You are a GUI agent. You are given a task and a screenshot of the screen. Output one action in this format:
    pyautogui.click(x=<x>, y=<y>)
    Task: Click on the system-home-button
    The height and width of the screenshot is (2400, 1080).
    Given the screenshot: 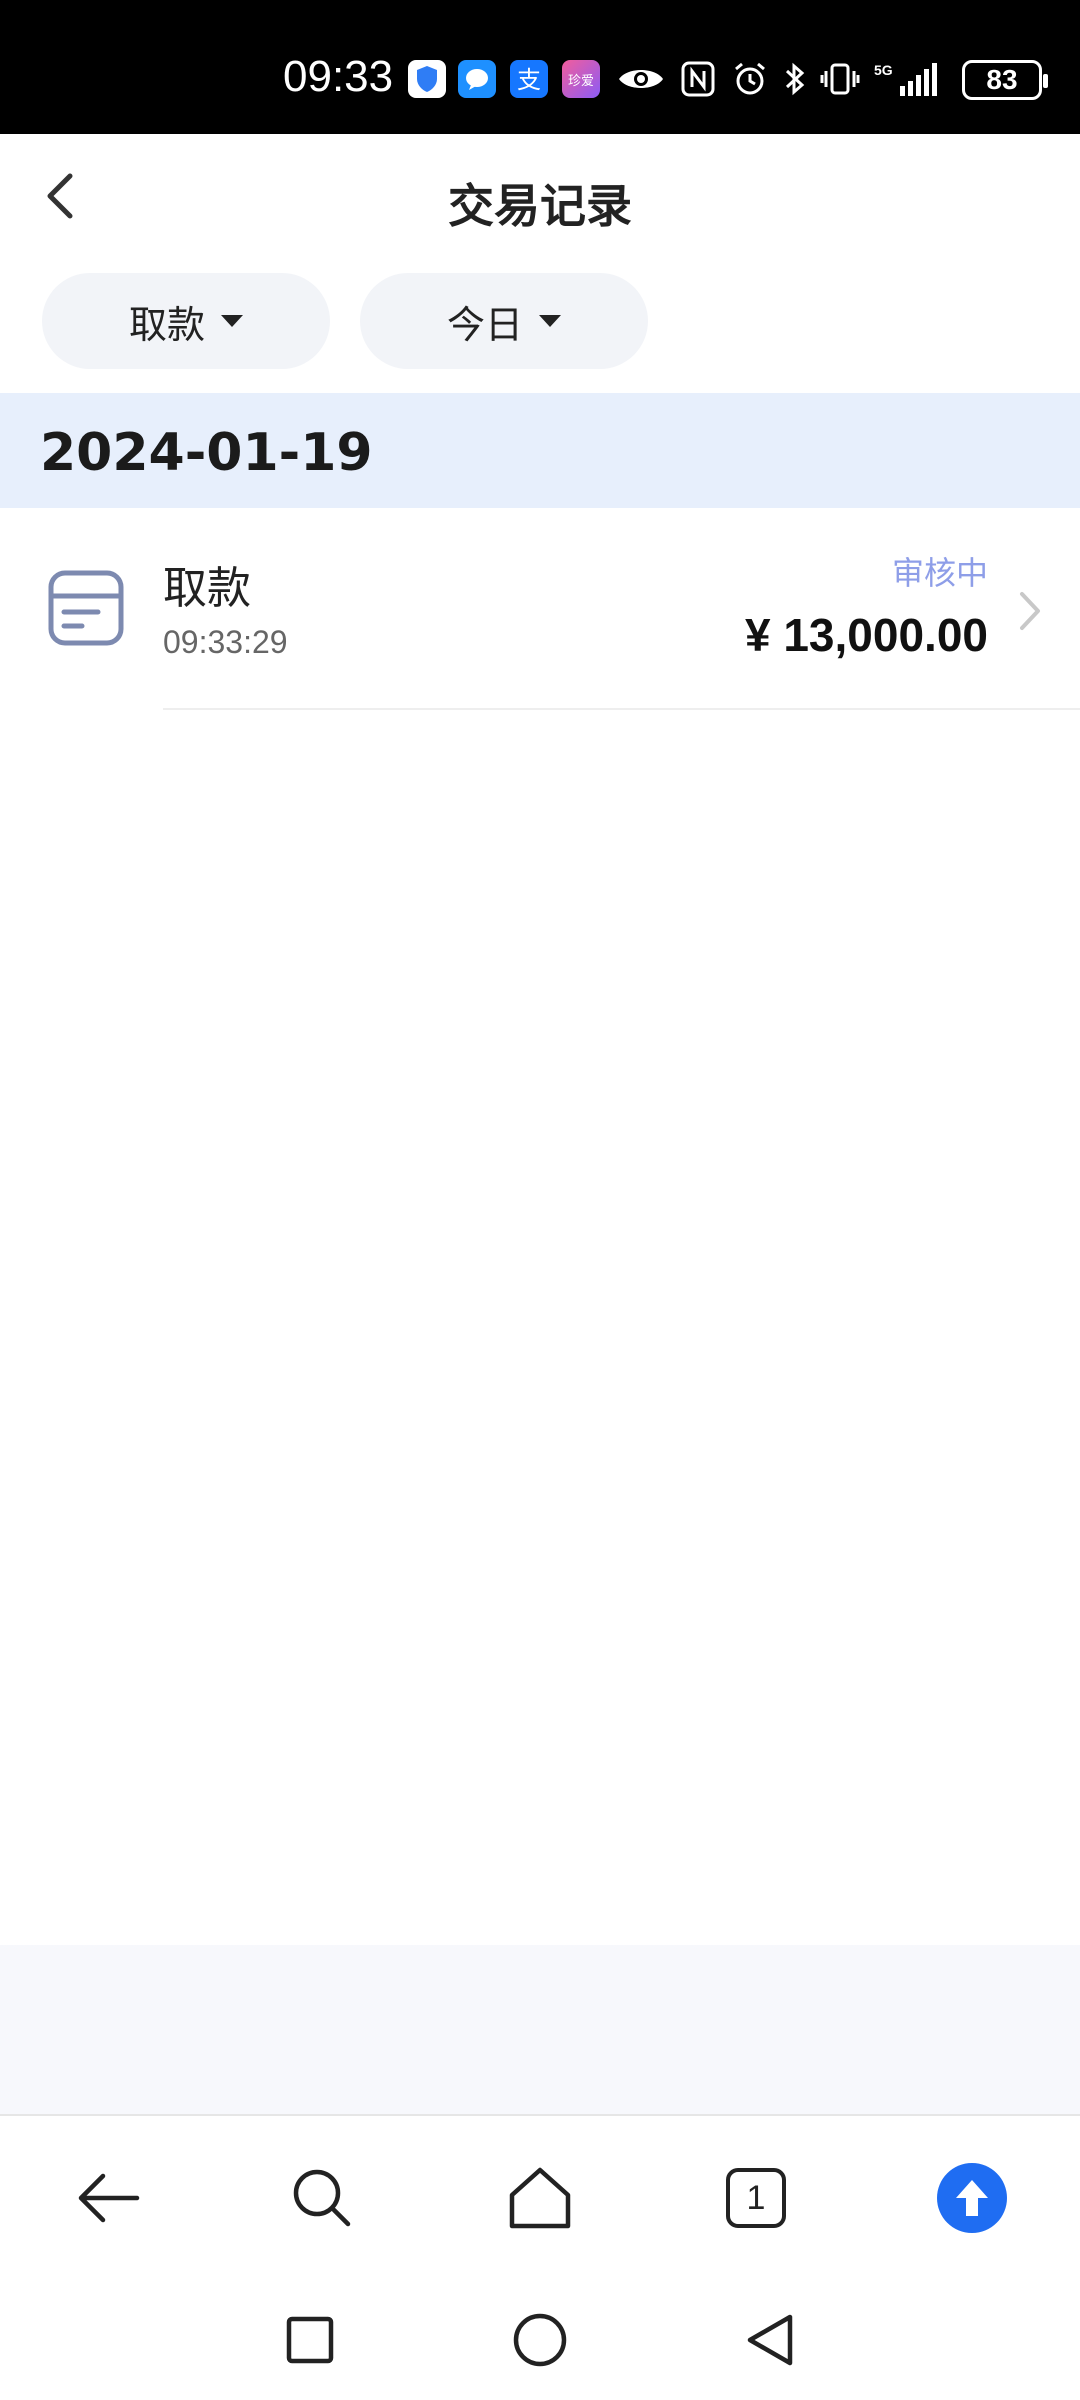 What is the action you would take?
    pyautogui.click(x=540, y=2340)
    